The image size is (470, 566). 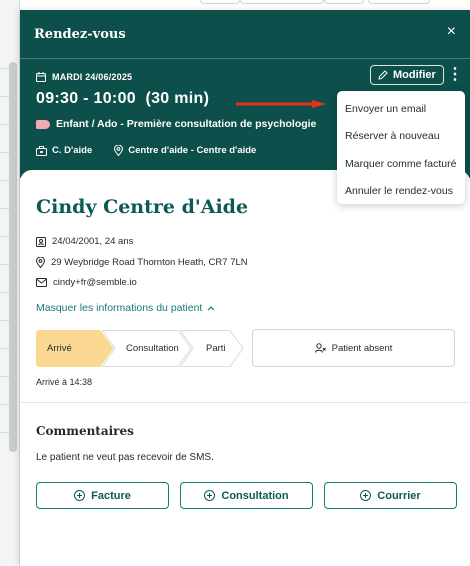 What do you see at coordinates (80, 34) in the screenshot?
I see `panel-title: Rendez-vous` at bounding box center [80, 34].